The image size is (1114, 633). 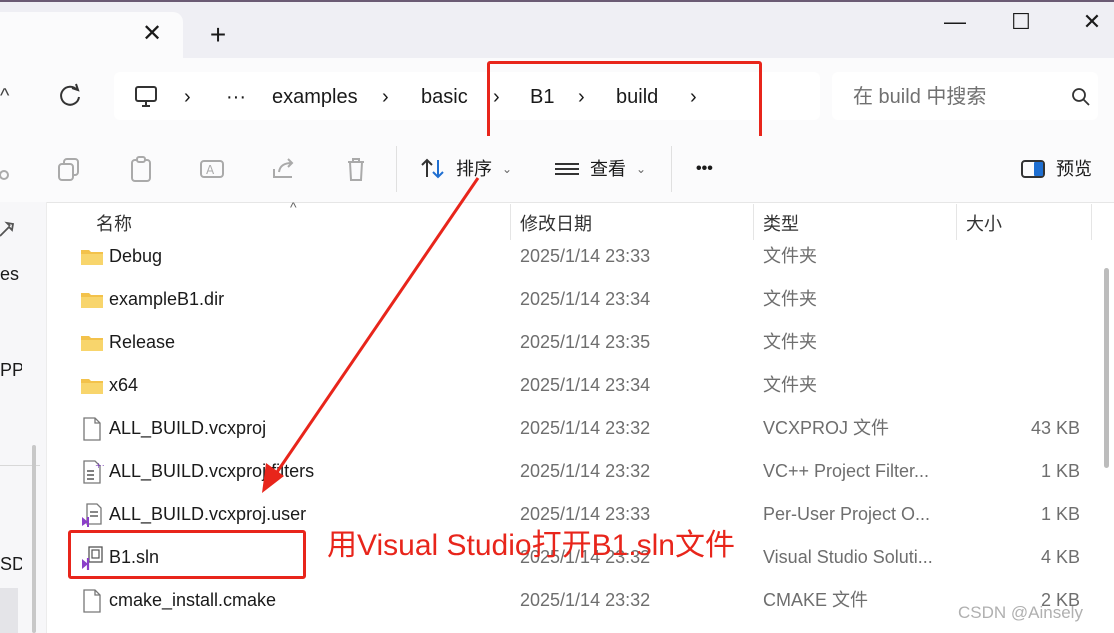 I want to click on vertical-scrollbar, so click(x=1106, y=368).